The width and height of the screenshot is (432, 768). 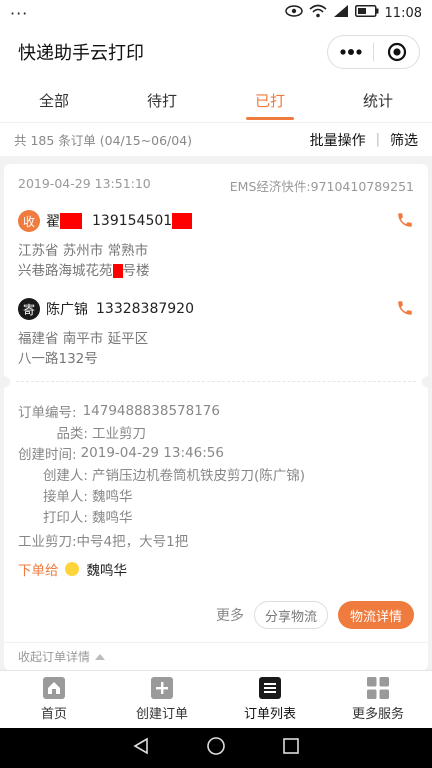 I want to click on sender-address-line2: 八一路132号, so click(x=58, y=359).